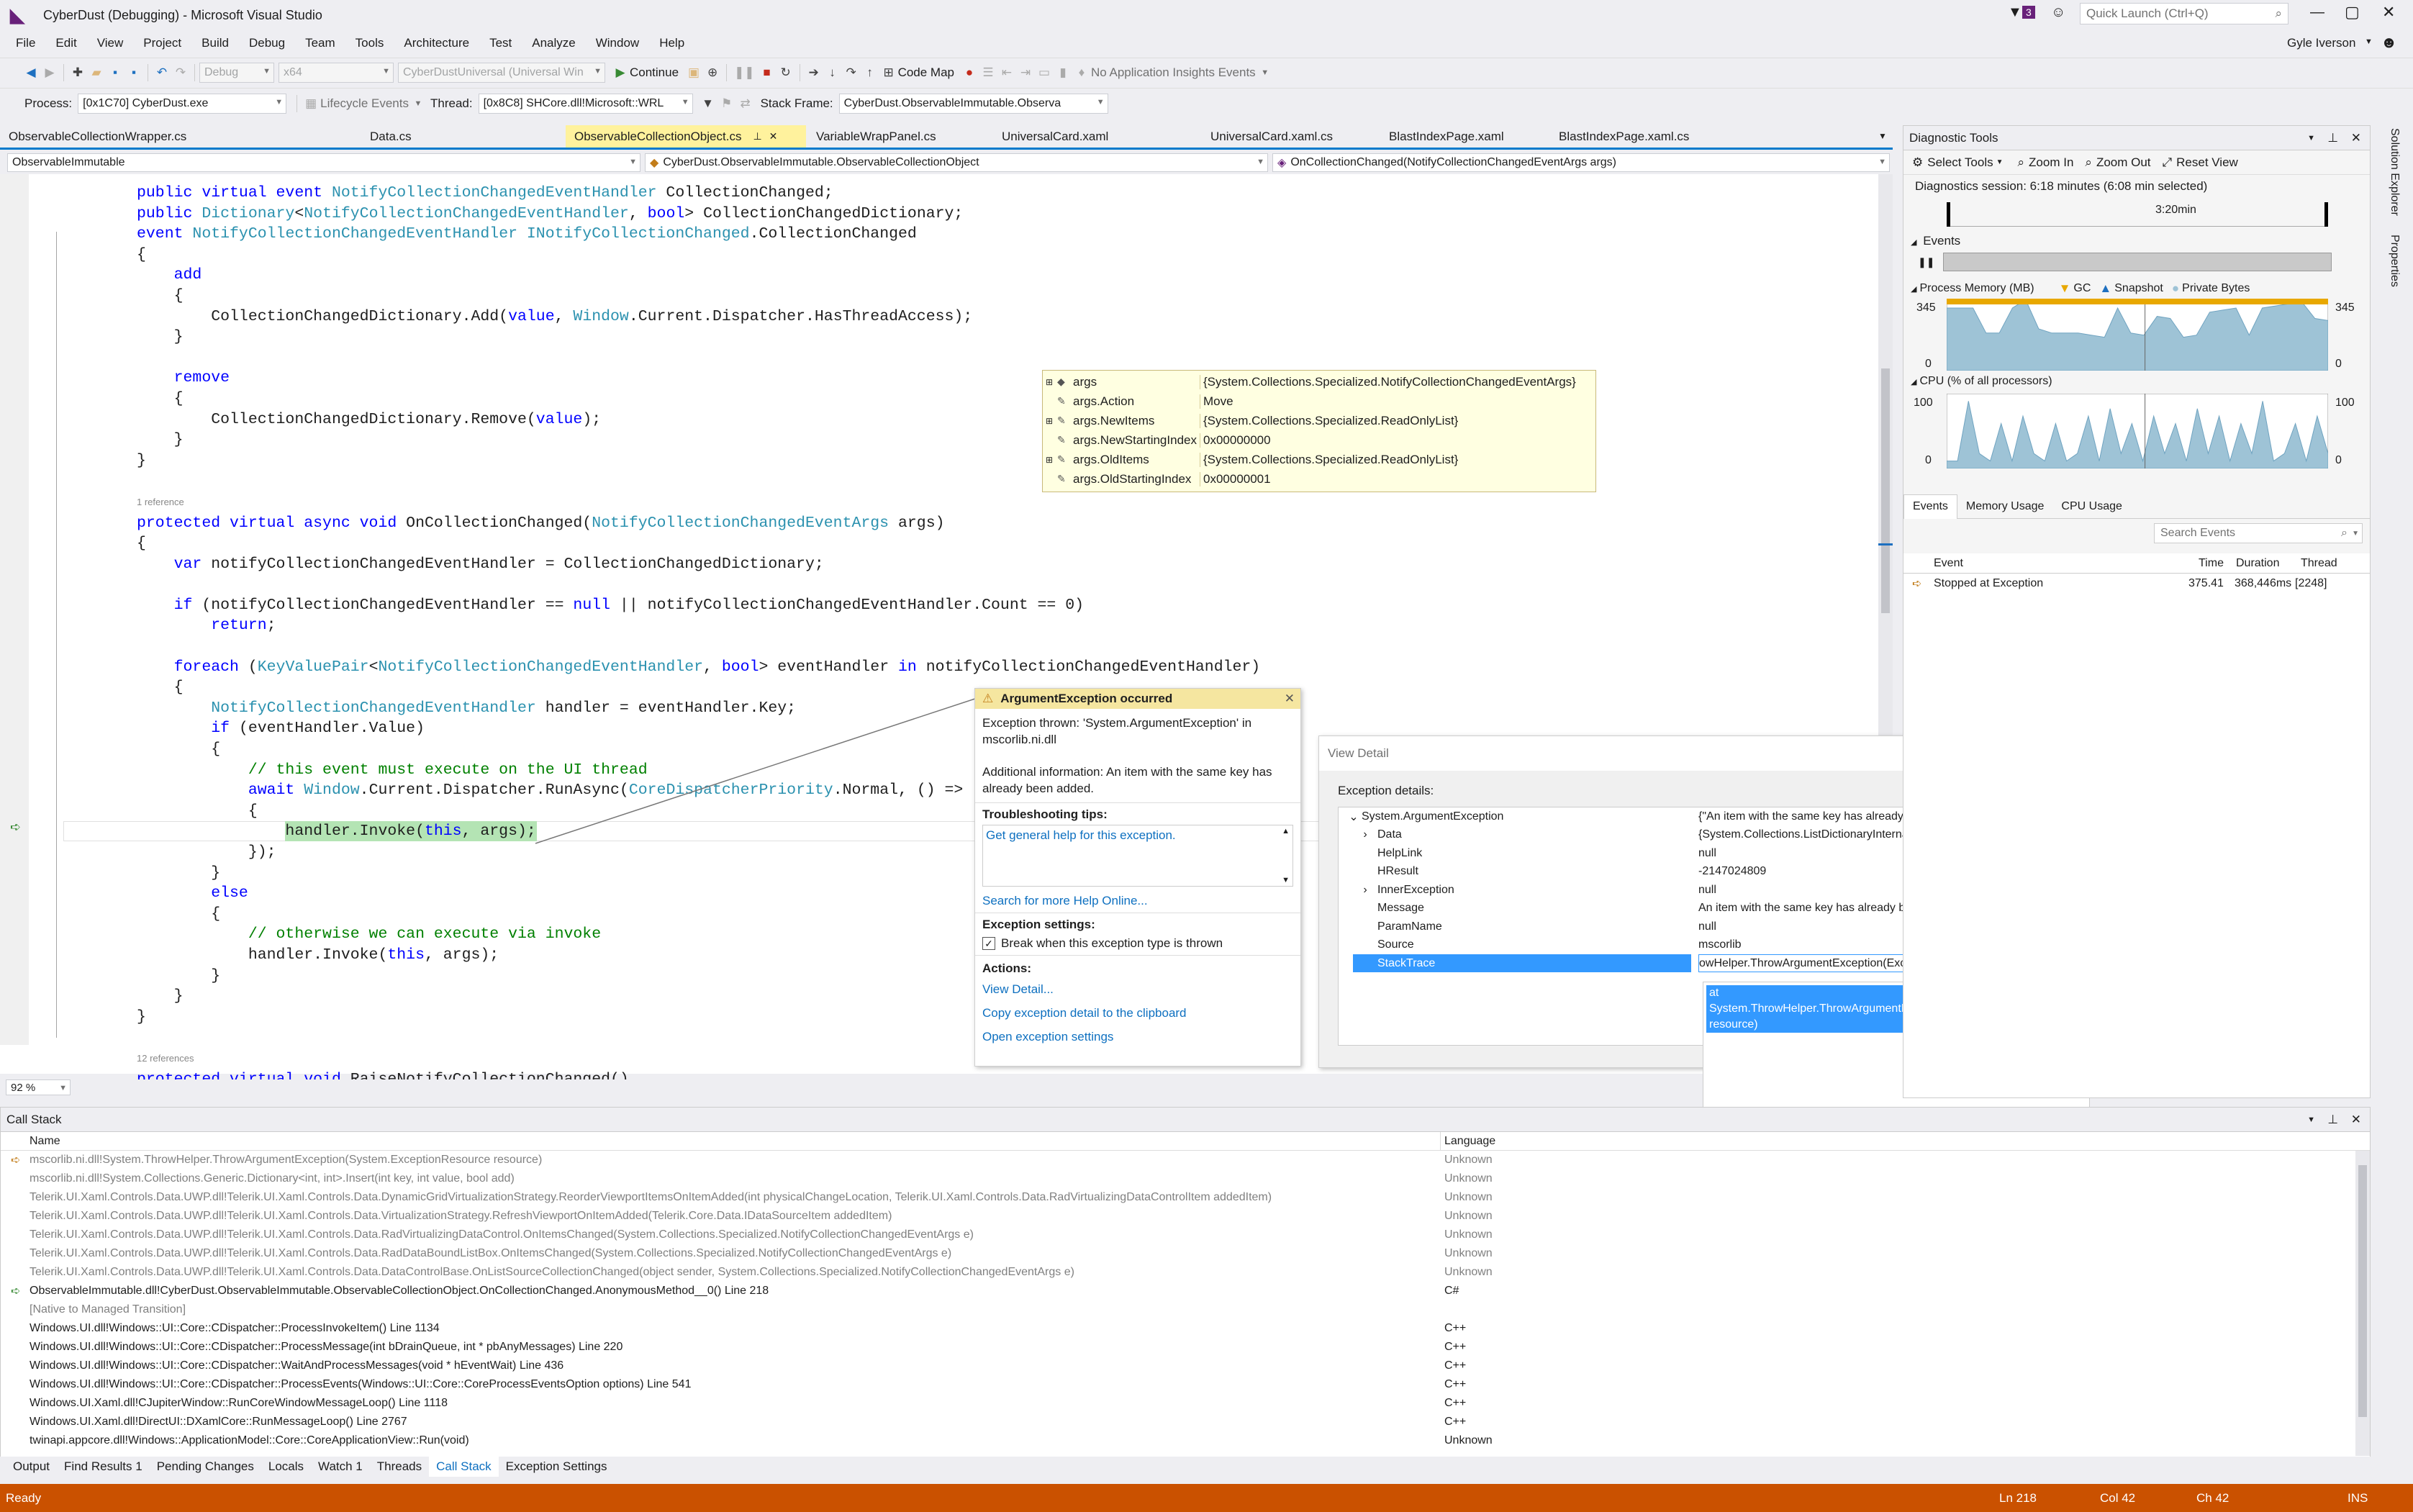 Image resolution: width=2413 pixels, height=1512 pixels. I want to click on undo-icon: ↶, so click(162, 73).